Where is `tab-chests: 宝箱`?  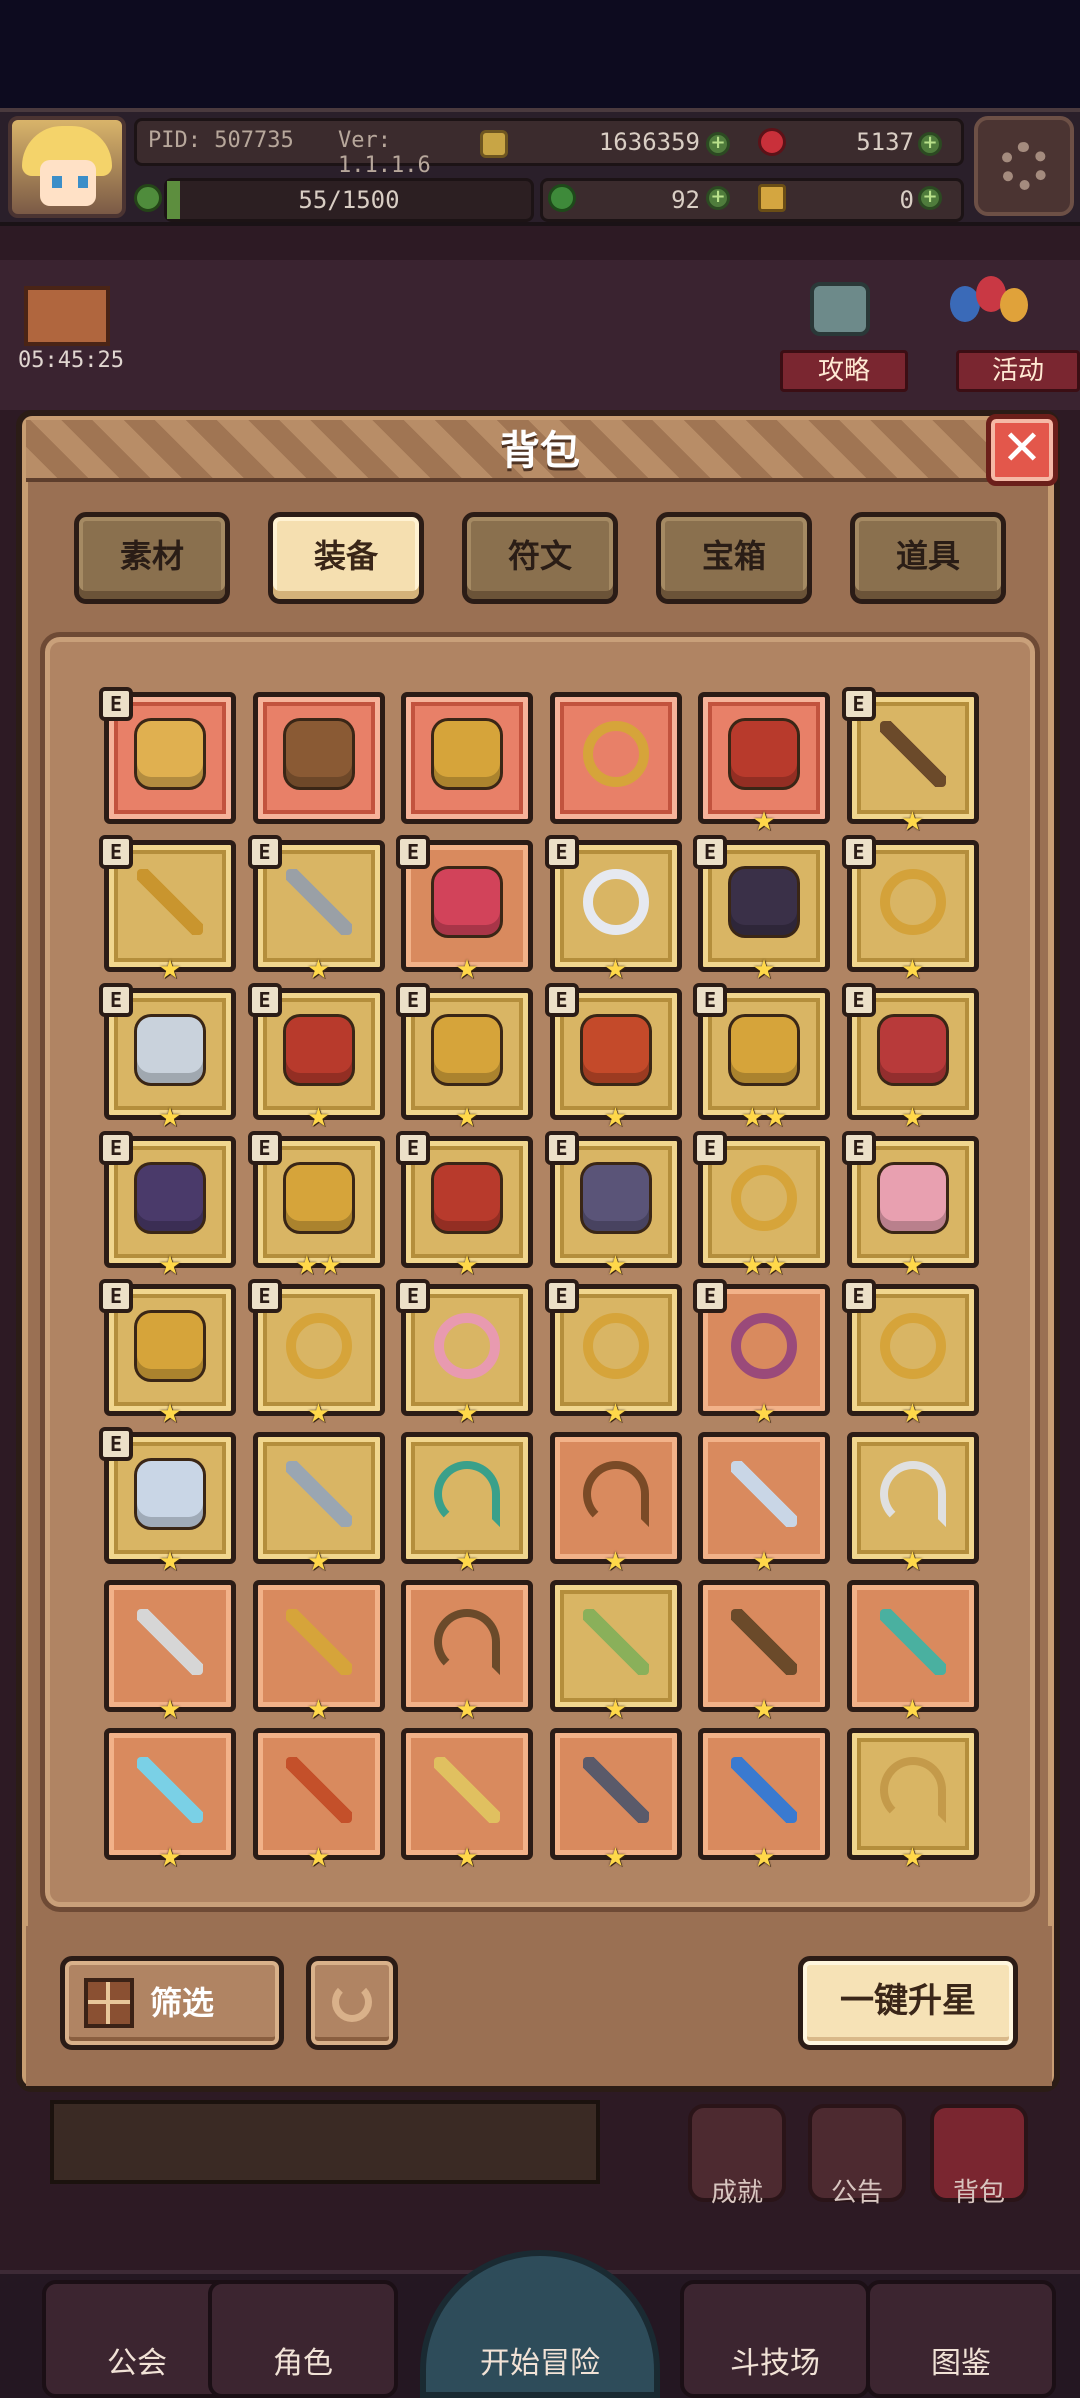 tab-chests: 宝箱 is located at coordinates (734, 558).